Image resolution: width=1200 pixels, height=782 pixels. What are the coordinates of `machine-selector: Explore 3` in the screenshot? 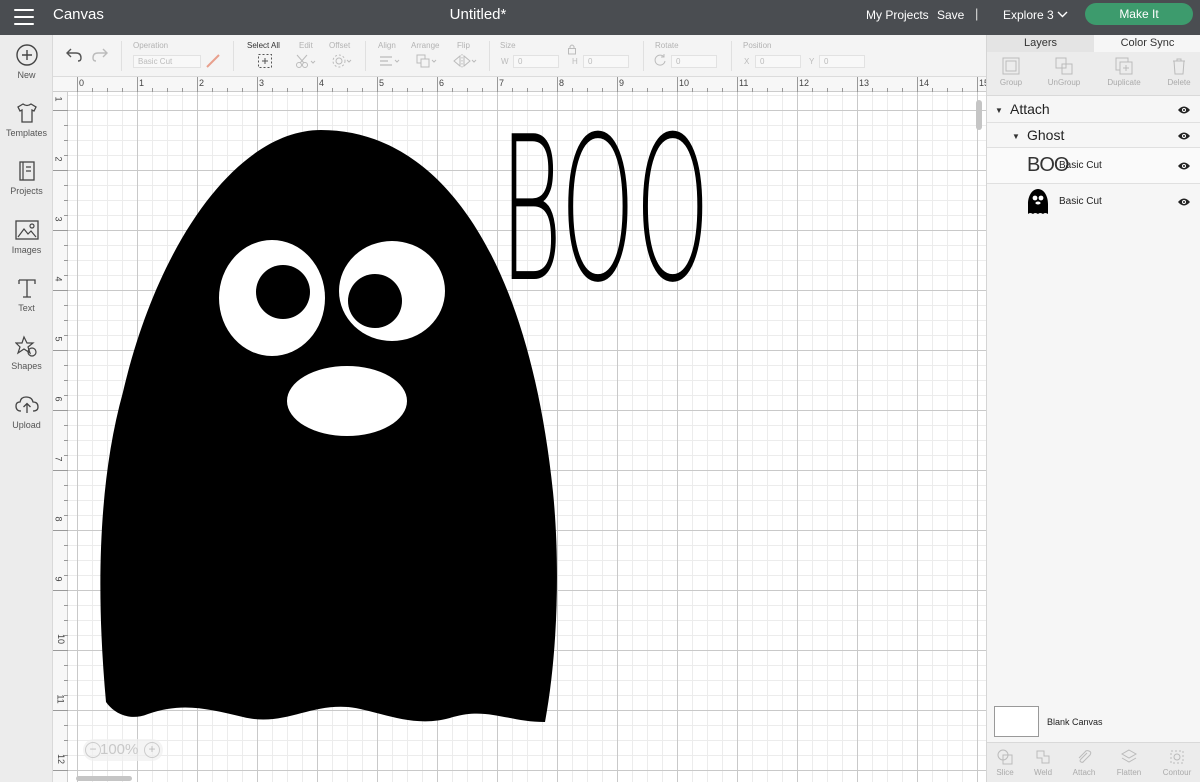 It's located at (1035, 15).